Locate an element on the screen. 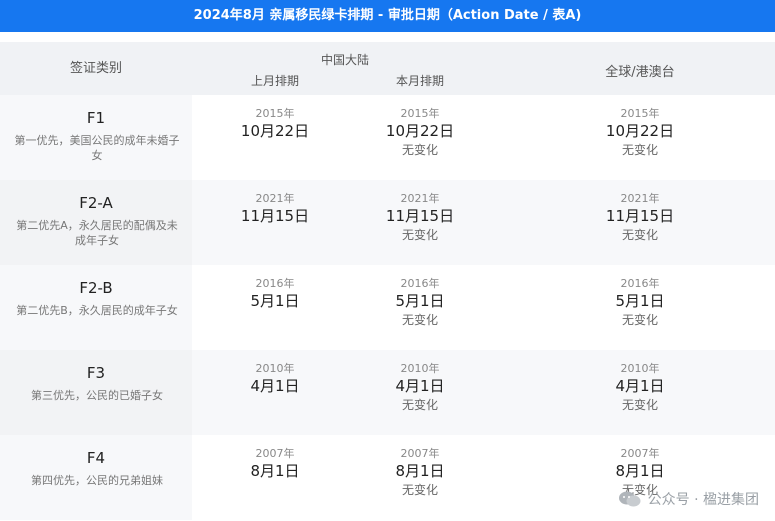 The height and width of the screenshot is (521, 775). category-cell: F3 第三优先，公民的已婚子女 is located at coordinates (96, 392).